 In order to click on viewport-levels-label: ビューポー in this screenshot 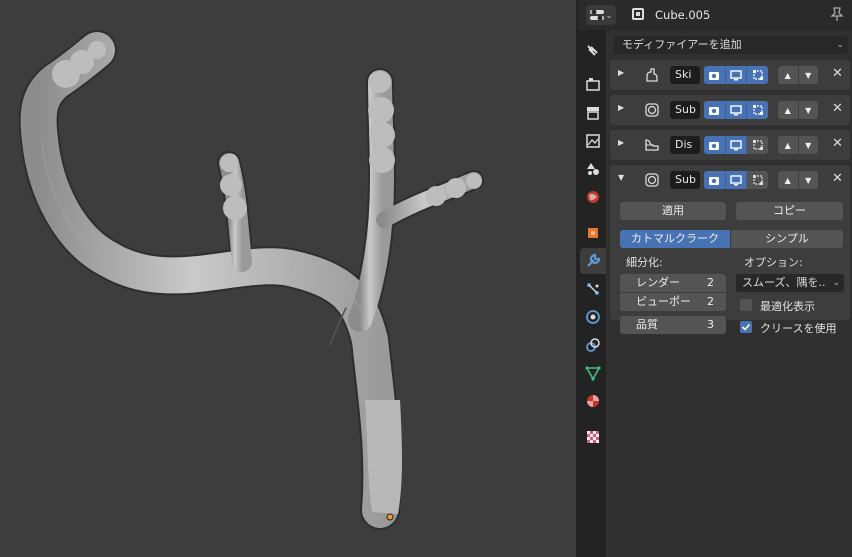, I will do `click(663, 301)`.